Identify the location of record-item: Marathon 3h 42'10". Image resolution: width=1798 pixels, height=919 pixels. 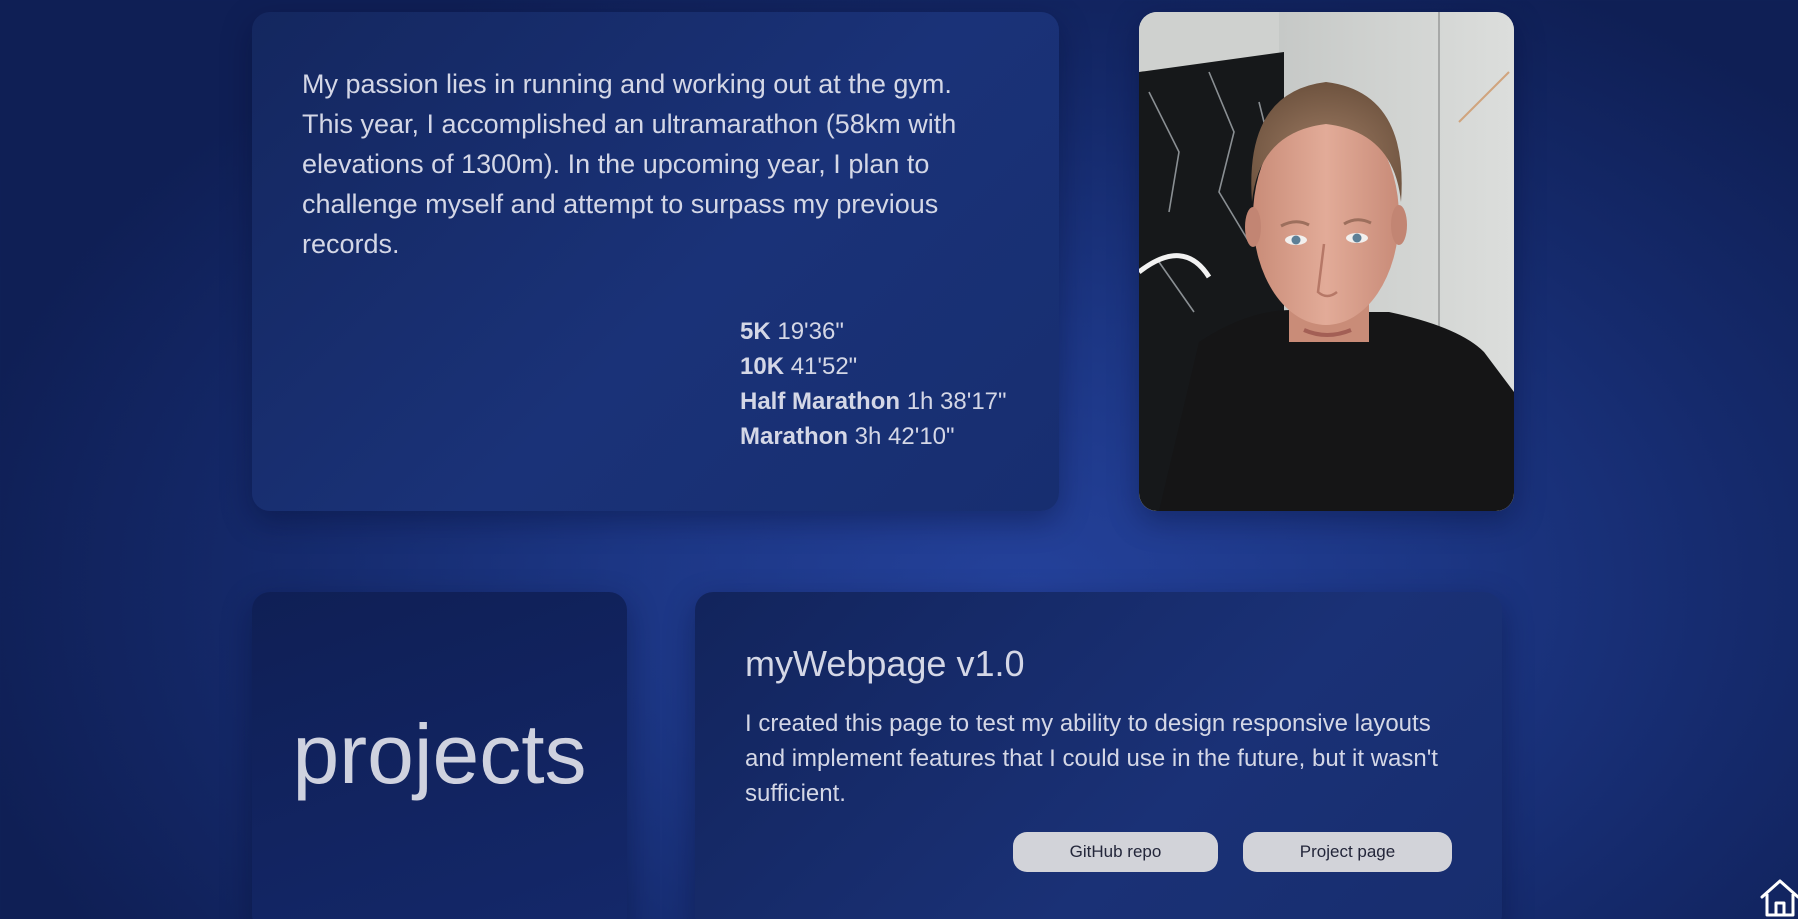
(873, 436).